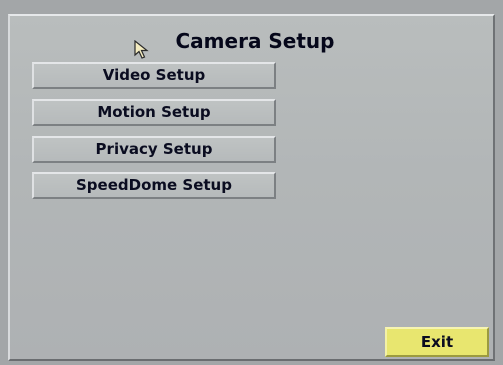  Describe the element at coordinates (437, 342) in the screenshot. I see `exit-button: Exit` at that location.